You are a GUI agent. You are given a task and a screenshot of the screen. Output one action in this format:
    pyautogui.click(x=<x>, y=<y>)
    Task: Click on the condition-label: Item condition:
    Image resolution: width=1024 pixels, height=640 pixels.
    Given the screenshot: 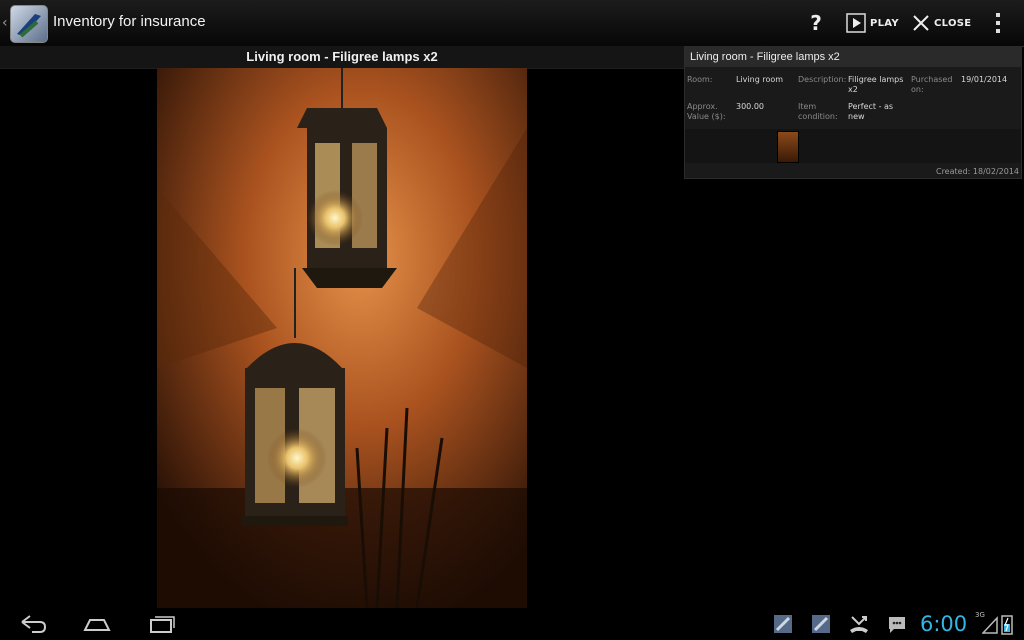 What is the action you would take?
    pyautogui.click(x=818, y=111)
    